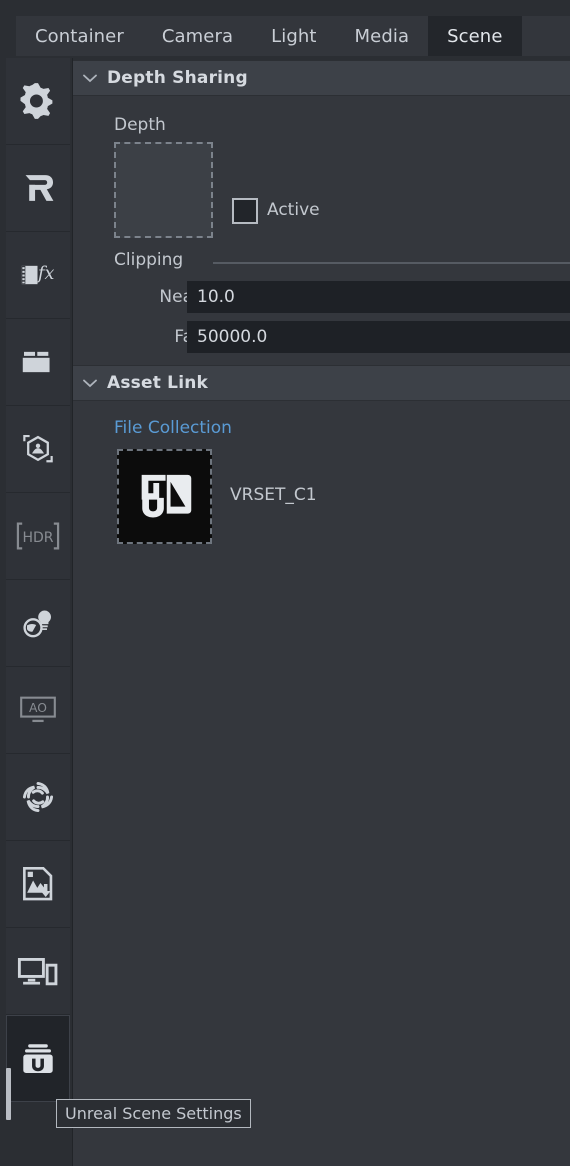 The image size is (570, 1166). Describe the element at coordinates (140, 125) in the screenshot. I see `depth-label: Depth` at that location.